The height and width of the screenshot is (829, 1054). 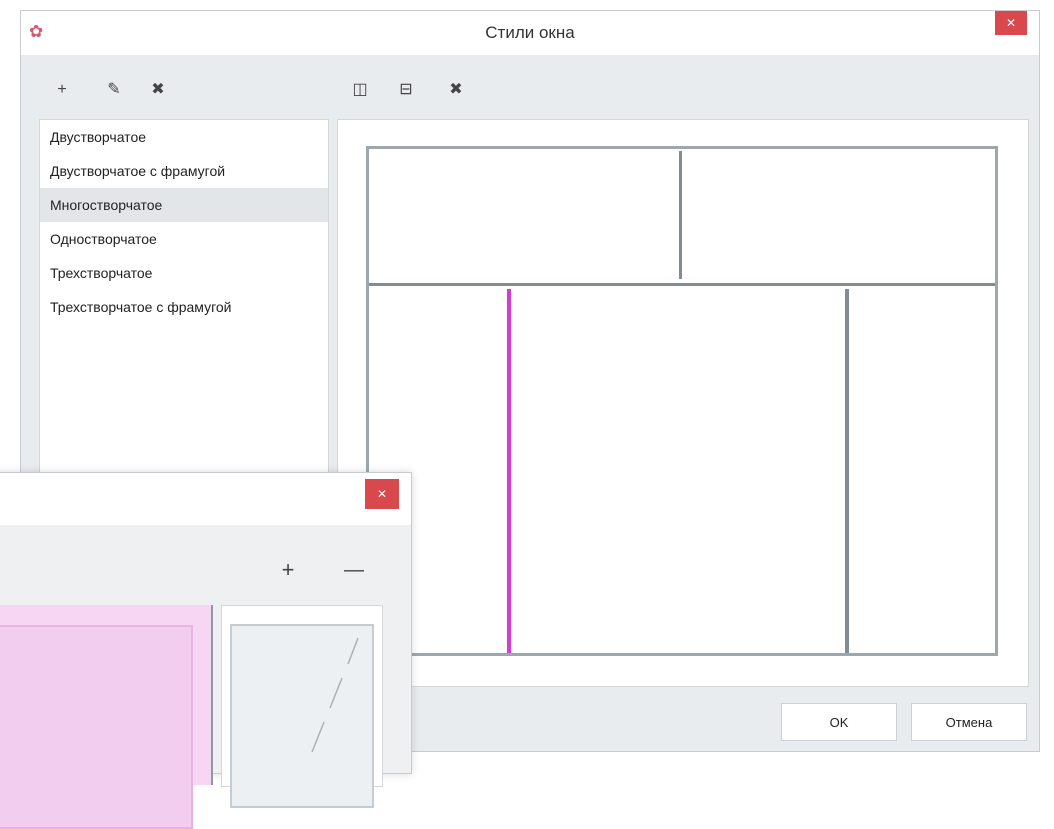 I want to click on edit-icon: ✎, so click(x=114, y=90).